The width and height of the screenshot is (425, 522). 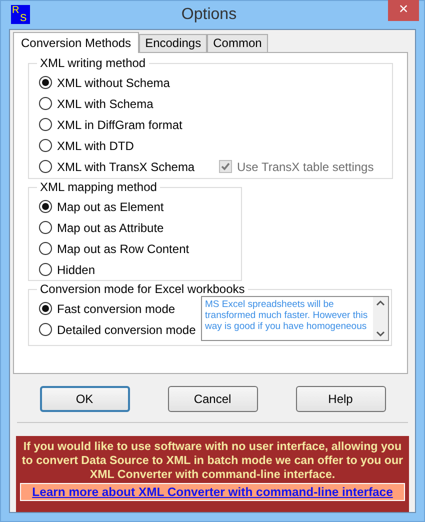 I want to click on dialog-button: Help, so click(x=341, y=399).